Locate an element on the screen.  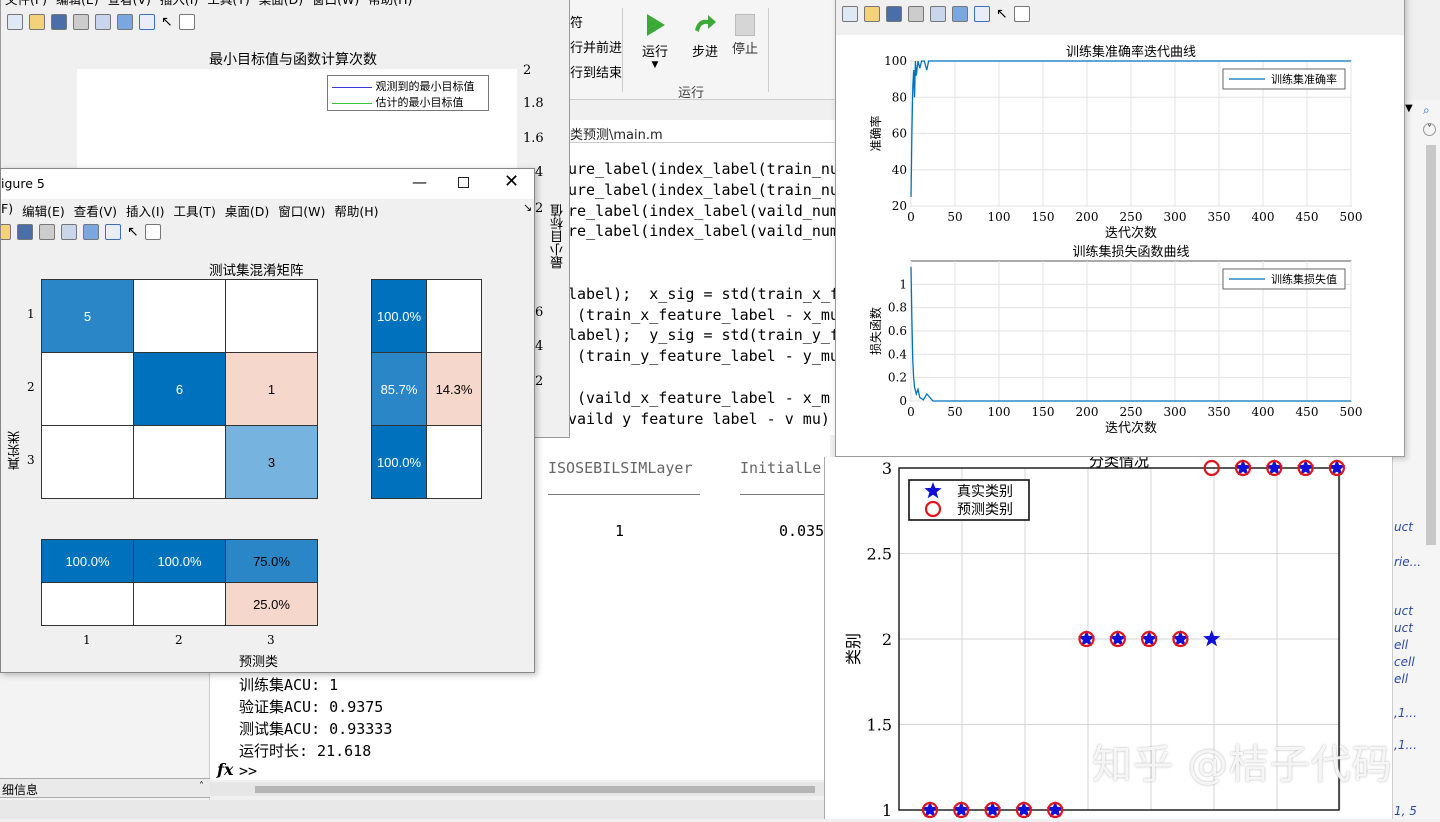
command-prompt: >> is located at coordinates (248, 771).